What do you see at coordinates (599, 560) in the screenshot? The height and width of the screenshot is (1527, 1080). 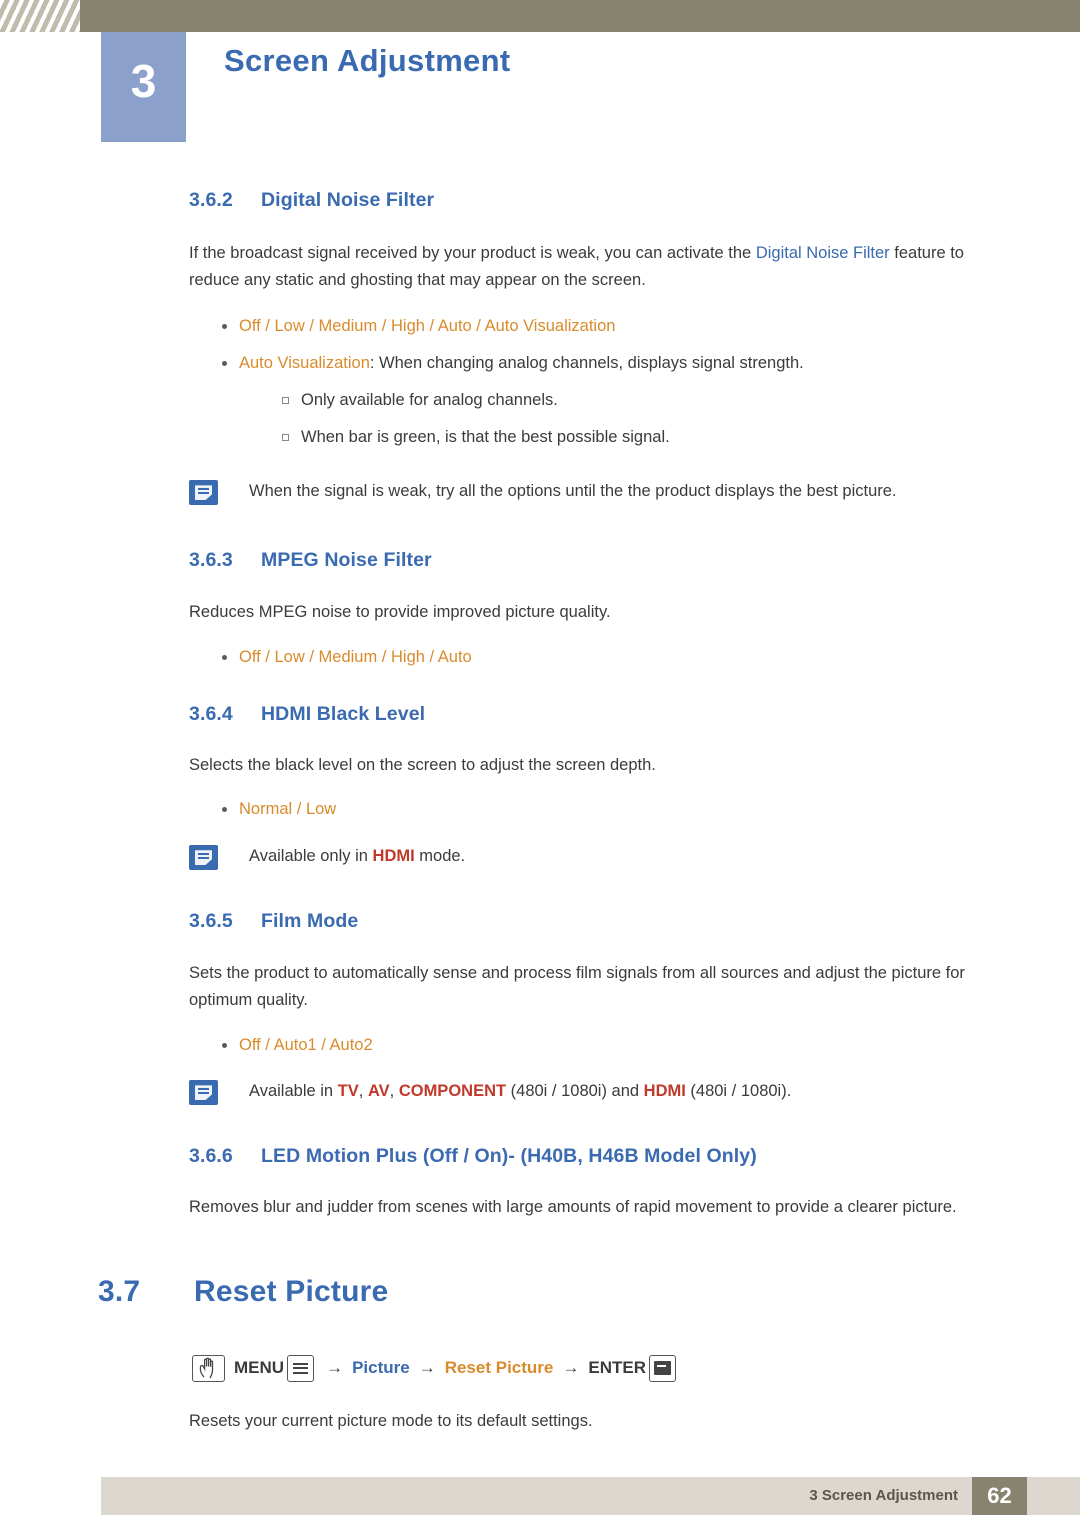 I see `section-heading-3-6-3: 3.6.3 MPEG Noise Filter` at bounding box center [599, 560].